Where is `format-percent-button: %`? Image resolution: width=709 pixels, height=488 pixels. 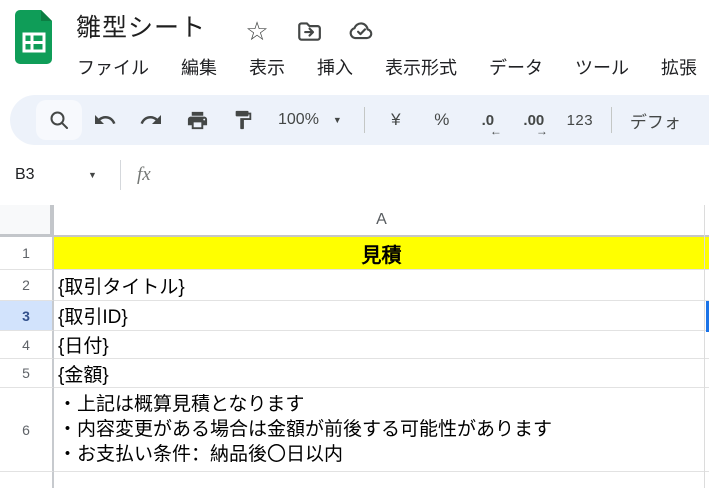
format-percent-button: % is located at coordinates (442, 120).